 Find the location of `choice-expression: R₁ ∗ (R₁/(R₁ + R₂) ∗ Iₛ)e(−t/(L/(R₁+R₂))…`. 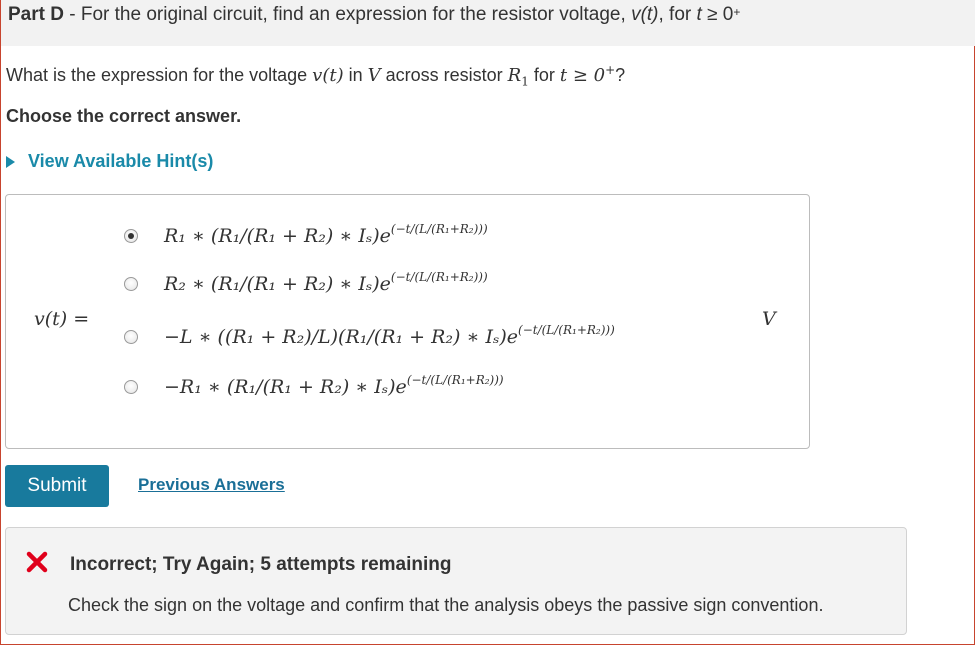

choice-expression: R₁ ∗ (R₁/(R₁ + R₂) ∗ Iₛ)e(−t/(L/(R₁+R₂))… is located at coordinates (326, 234).